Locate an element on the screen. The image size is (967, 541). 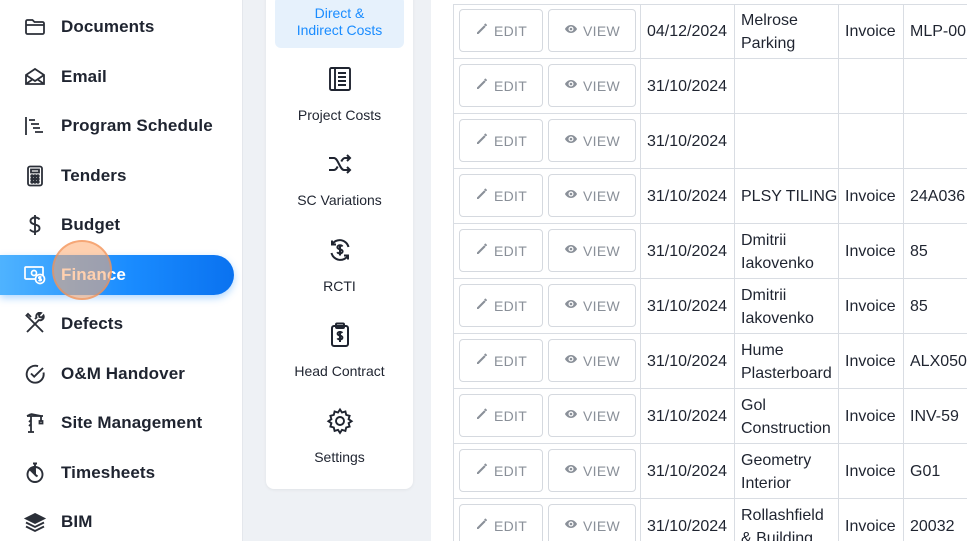
sidebar-item-documents: Documents is located at coordinates (117, 27).